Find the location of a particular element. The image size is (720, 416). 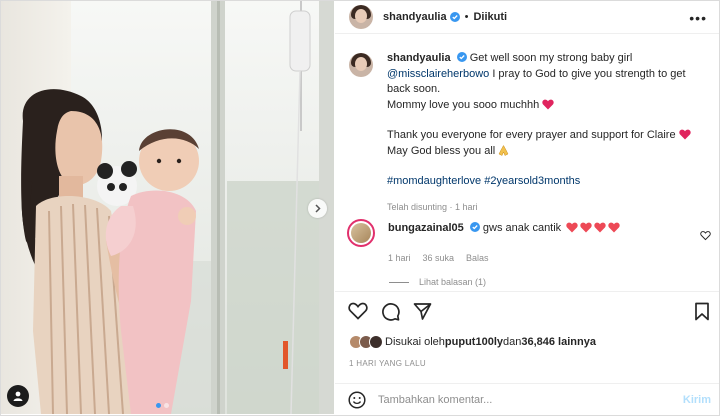

carousel-dots is located at coordinates (162, 405).